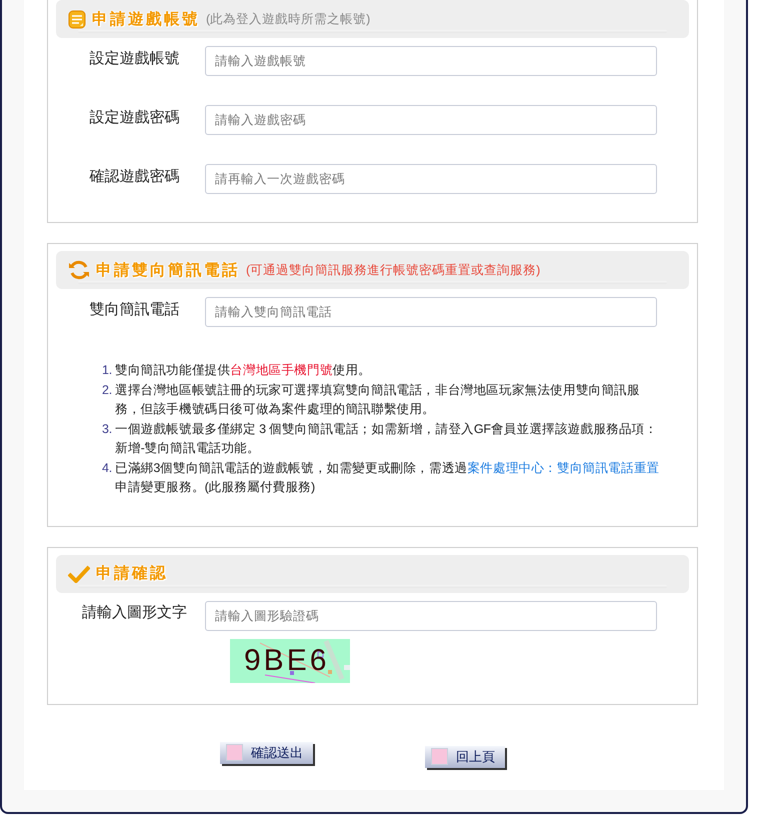  What do you see at coordinates (134, 310) in the screenshot?
I see `field-label: 雙向簡訊電話` at bounding box center [134, 310].